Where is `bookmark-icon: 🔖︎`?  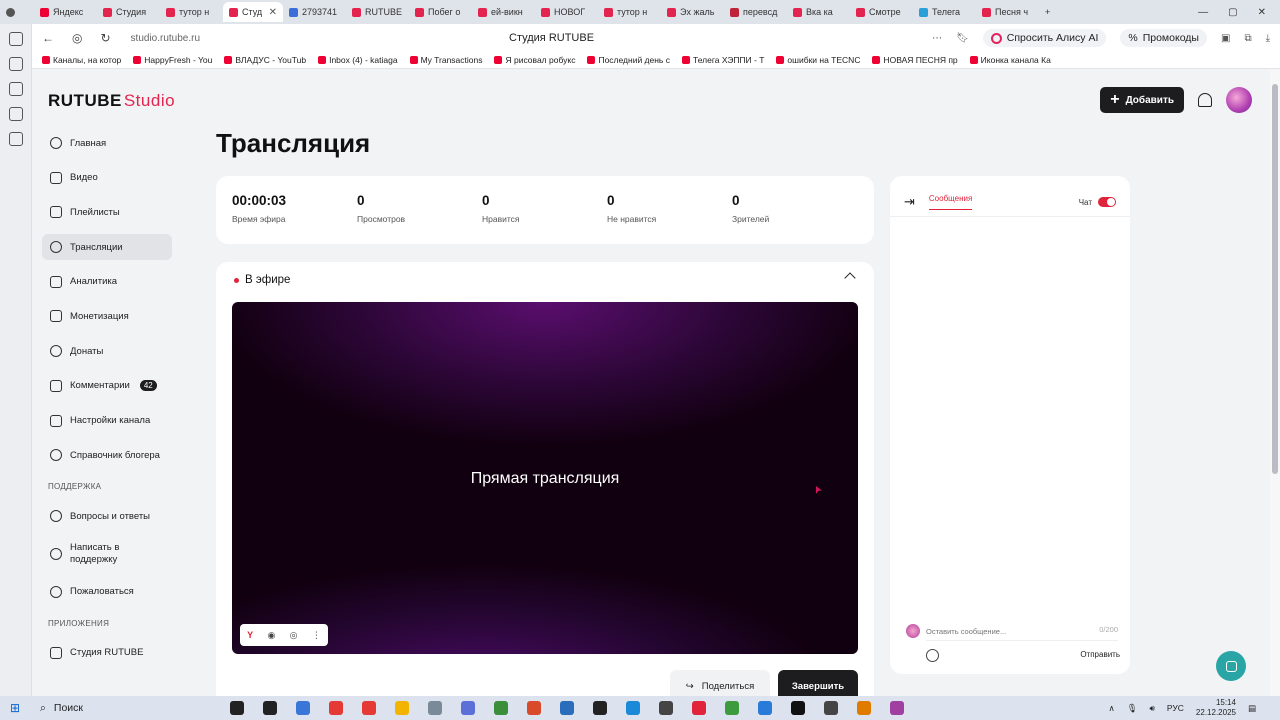
bookmark-icon: 🔖︎ is located at coordinates (962, 38).